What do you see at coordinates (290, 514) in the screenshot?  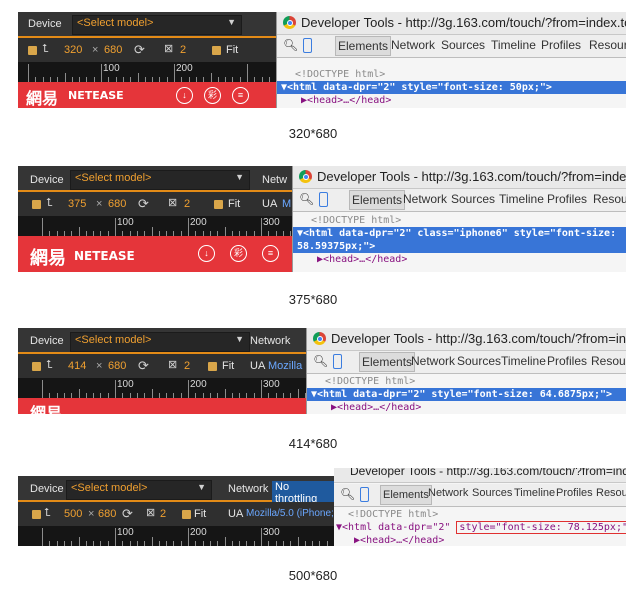 I see `ua-value: Mozilla/5.0 (iPhone;` at bounding box center [290, 514].